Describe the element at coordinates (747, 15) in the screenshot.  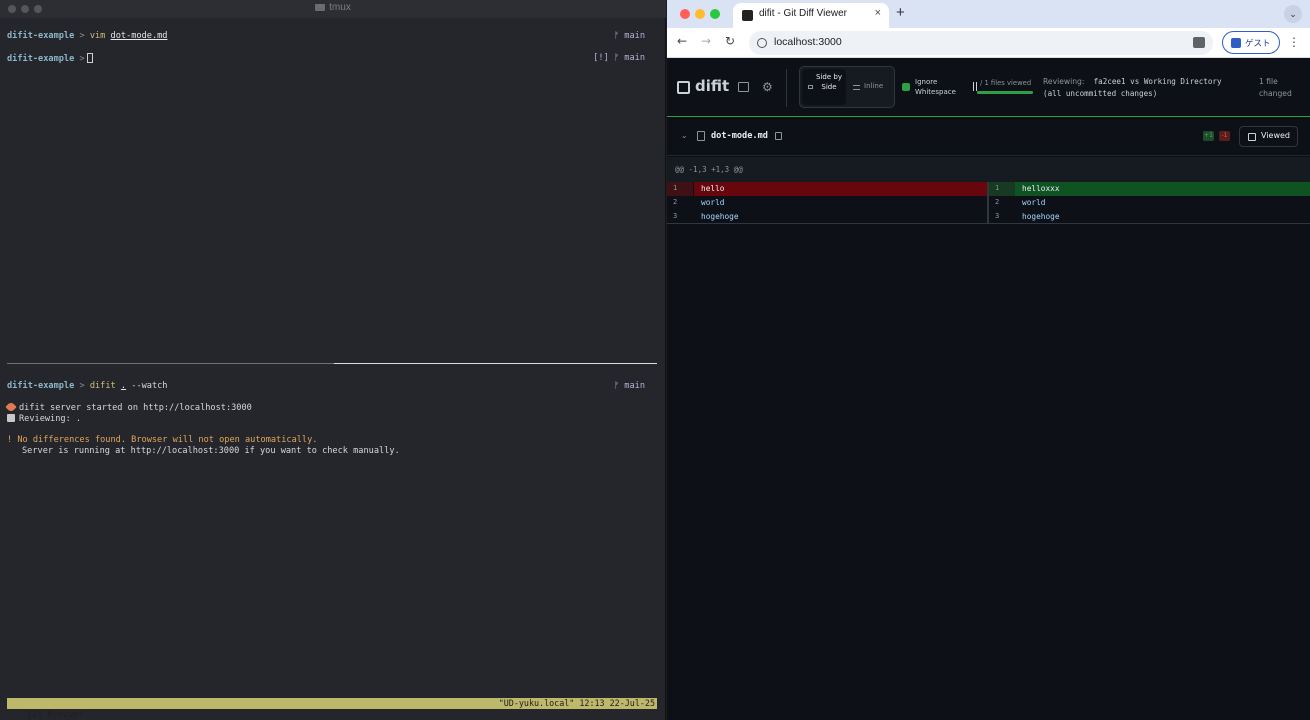
I see `difit-favicon-icon` at that location.